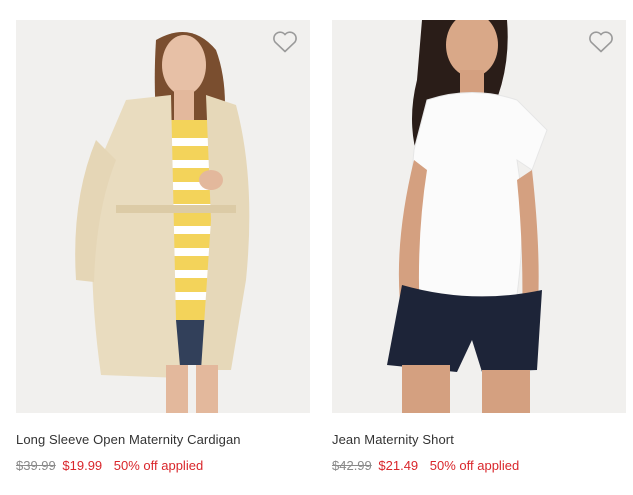  I want to click on sale-price: $21.49, so click(398, 465).